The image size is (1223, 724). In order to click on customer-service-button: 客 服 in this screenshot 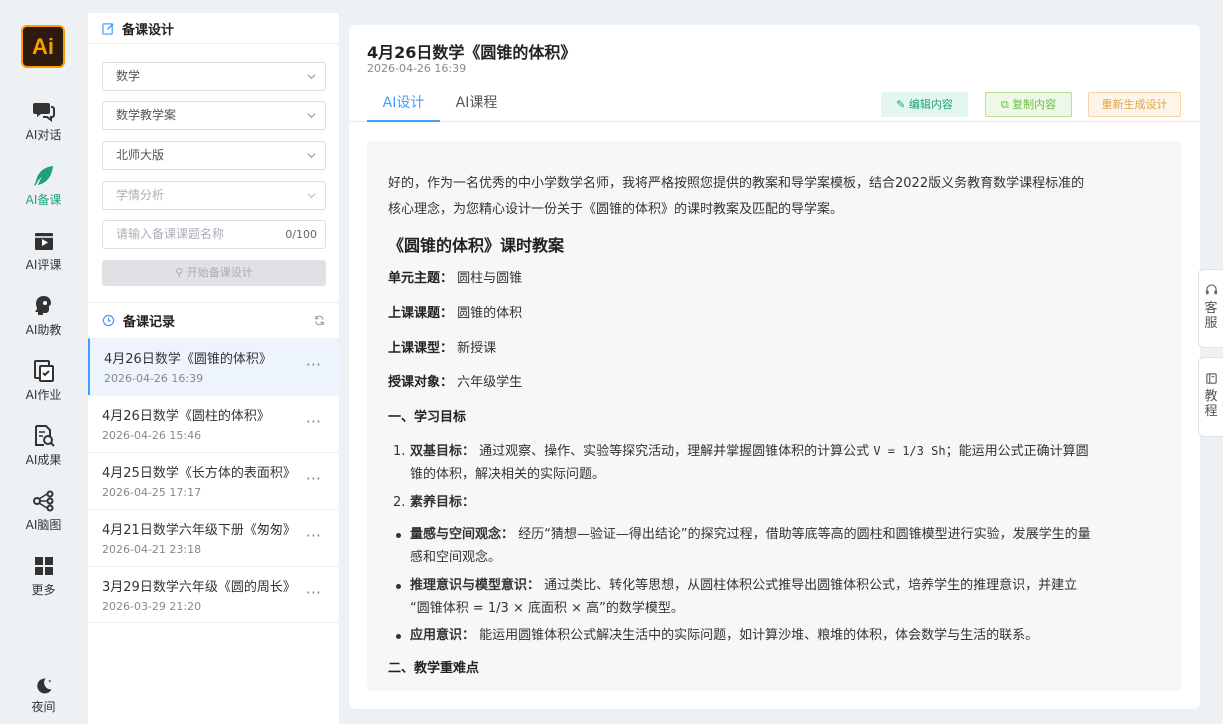, I will do `click(1210, 308)`.